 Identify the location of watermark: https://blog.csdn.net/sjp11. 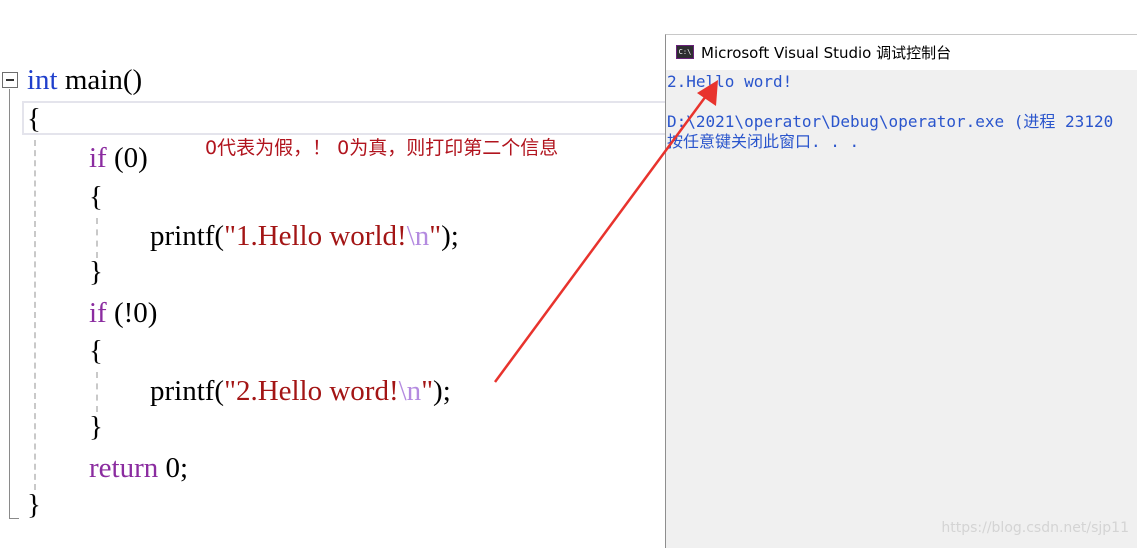
(1035, 528).